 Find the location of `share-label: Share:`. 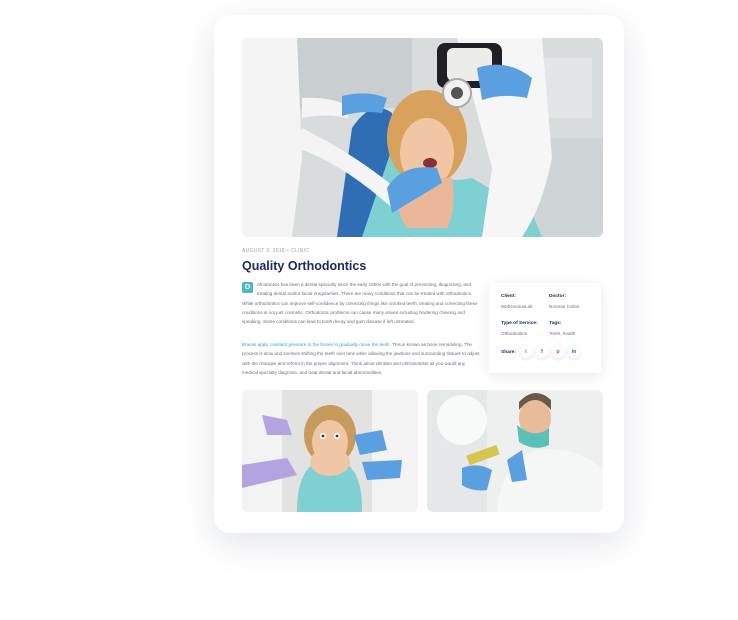

share-label: Share: is located at coordinates (508, 352).